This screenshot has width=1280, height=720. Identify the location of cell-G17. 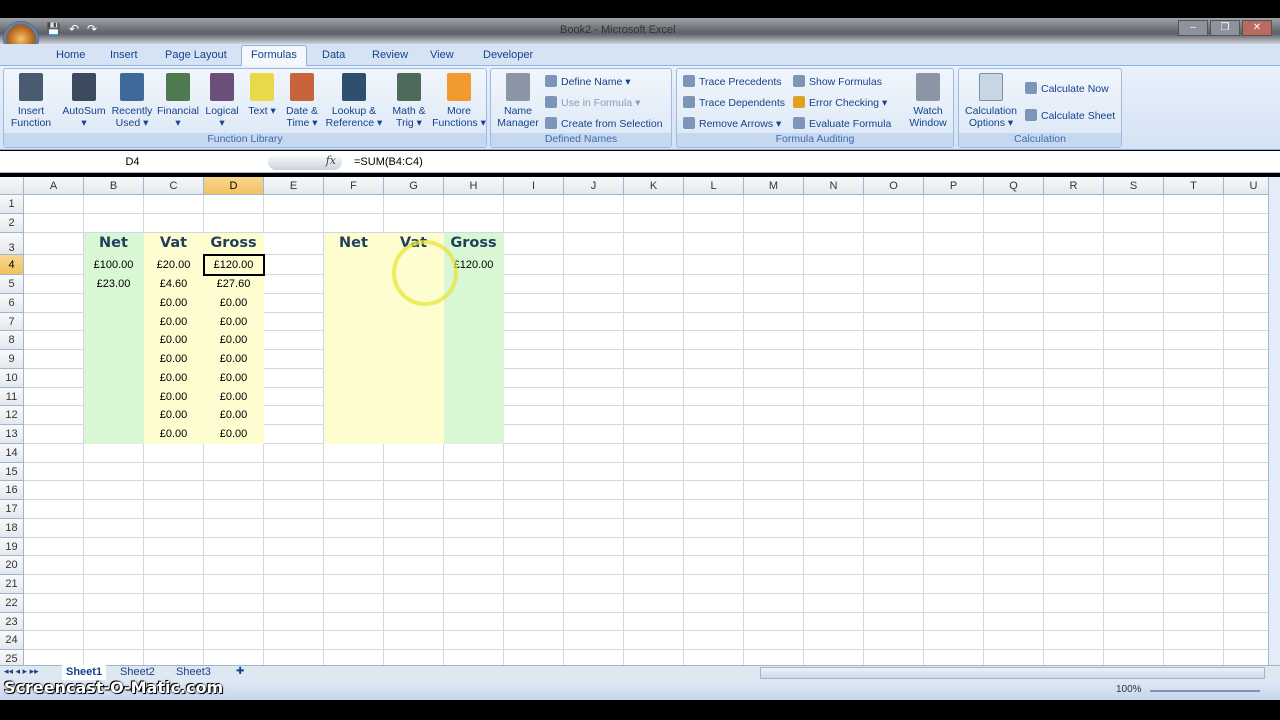
(414, 509).